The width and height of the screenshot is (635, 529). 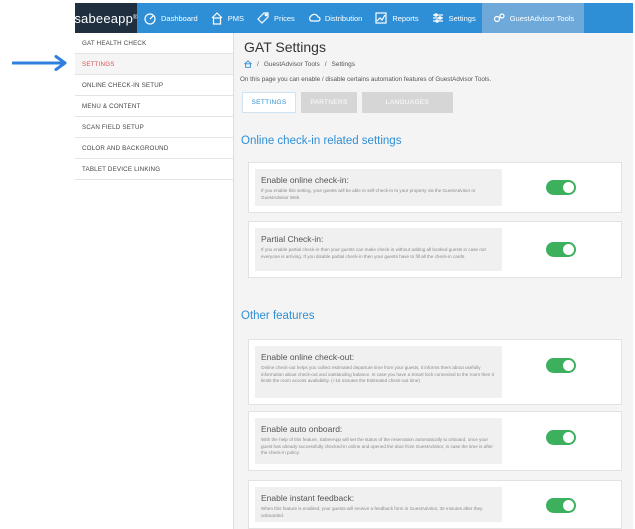 What do you see at coordinates (150, 18) in the screenshot?
I see `dashboard-icon` at bounding box center [150, 18].